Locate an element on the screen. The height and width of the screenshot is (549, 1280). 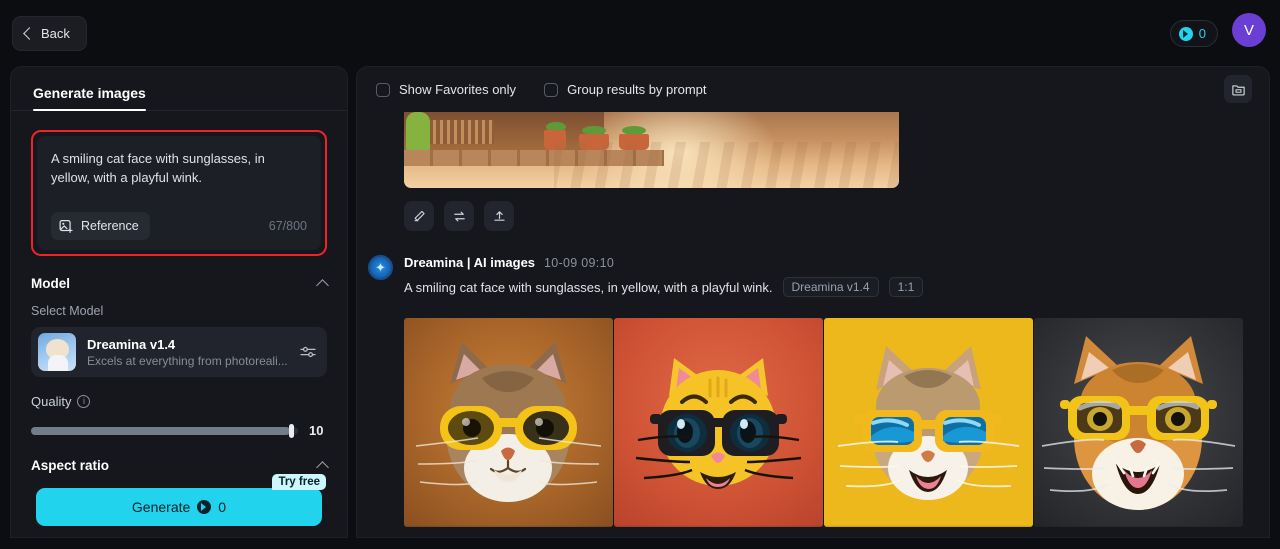
previous-result-image is located at coordinates (651, 150).